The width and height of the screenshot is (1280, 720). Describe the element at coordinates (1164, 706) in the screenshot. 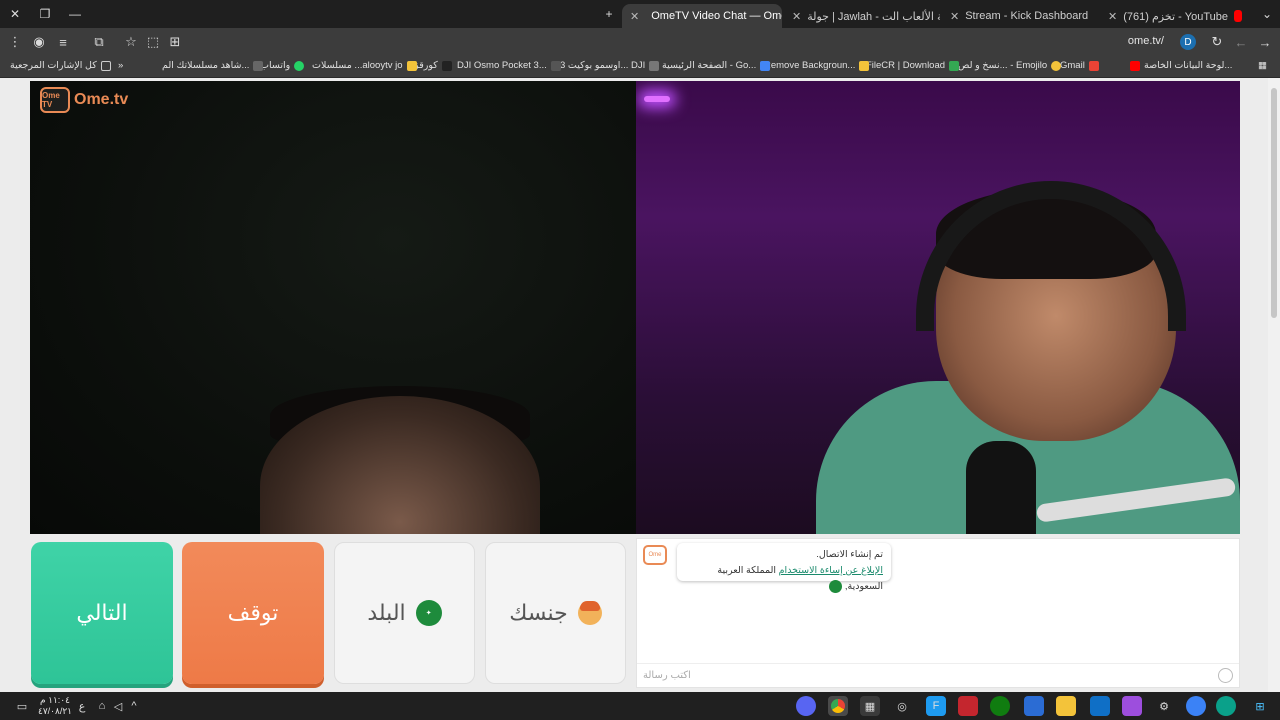

I see `settings-icon: ⚙` at that location.